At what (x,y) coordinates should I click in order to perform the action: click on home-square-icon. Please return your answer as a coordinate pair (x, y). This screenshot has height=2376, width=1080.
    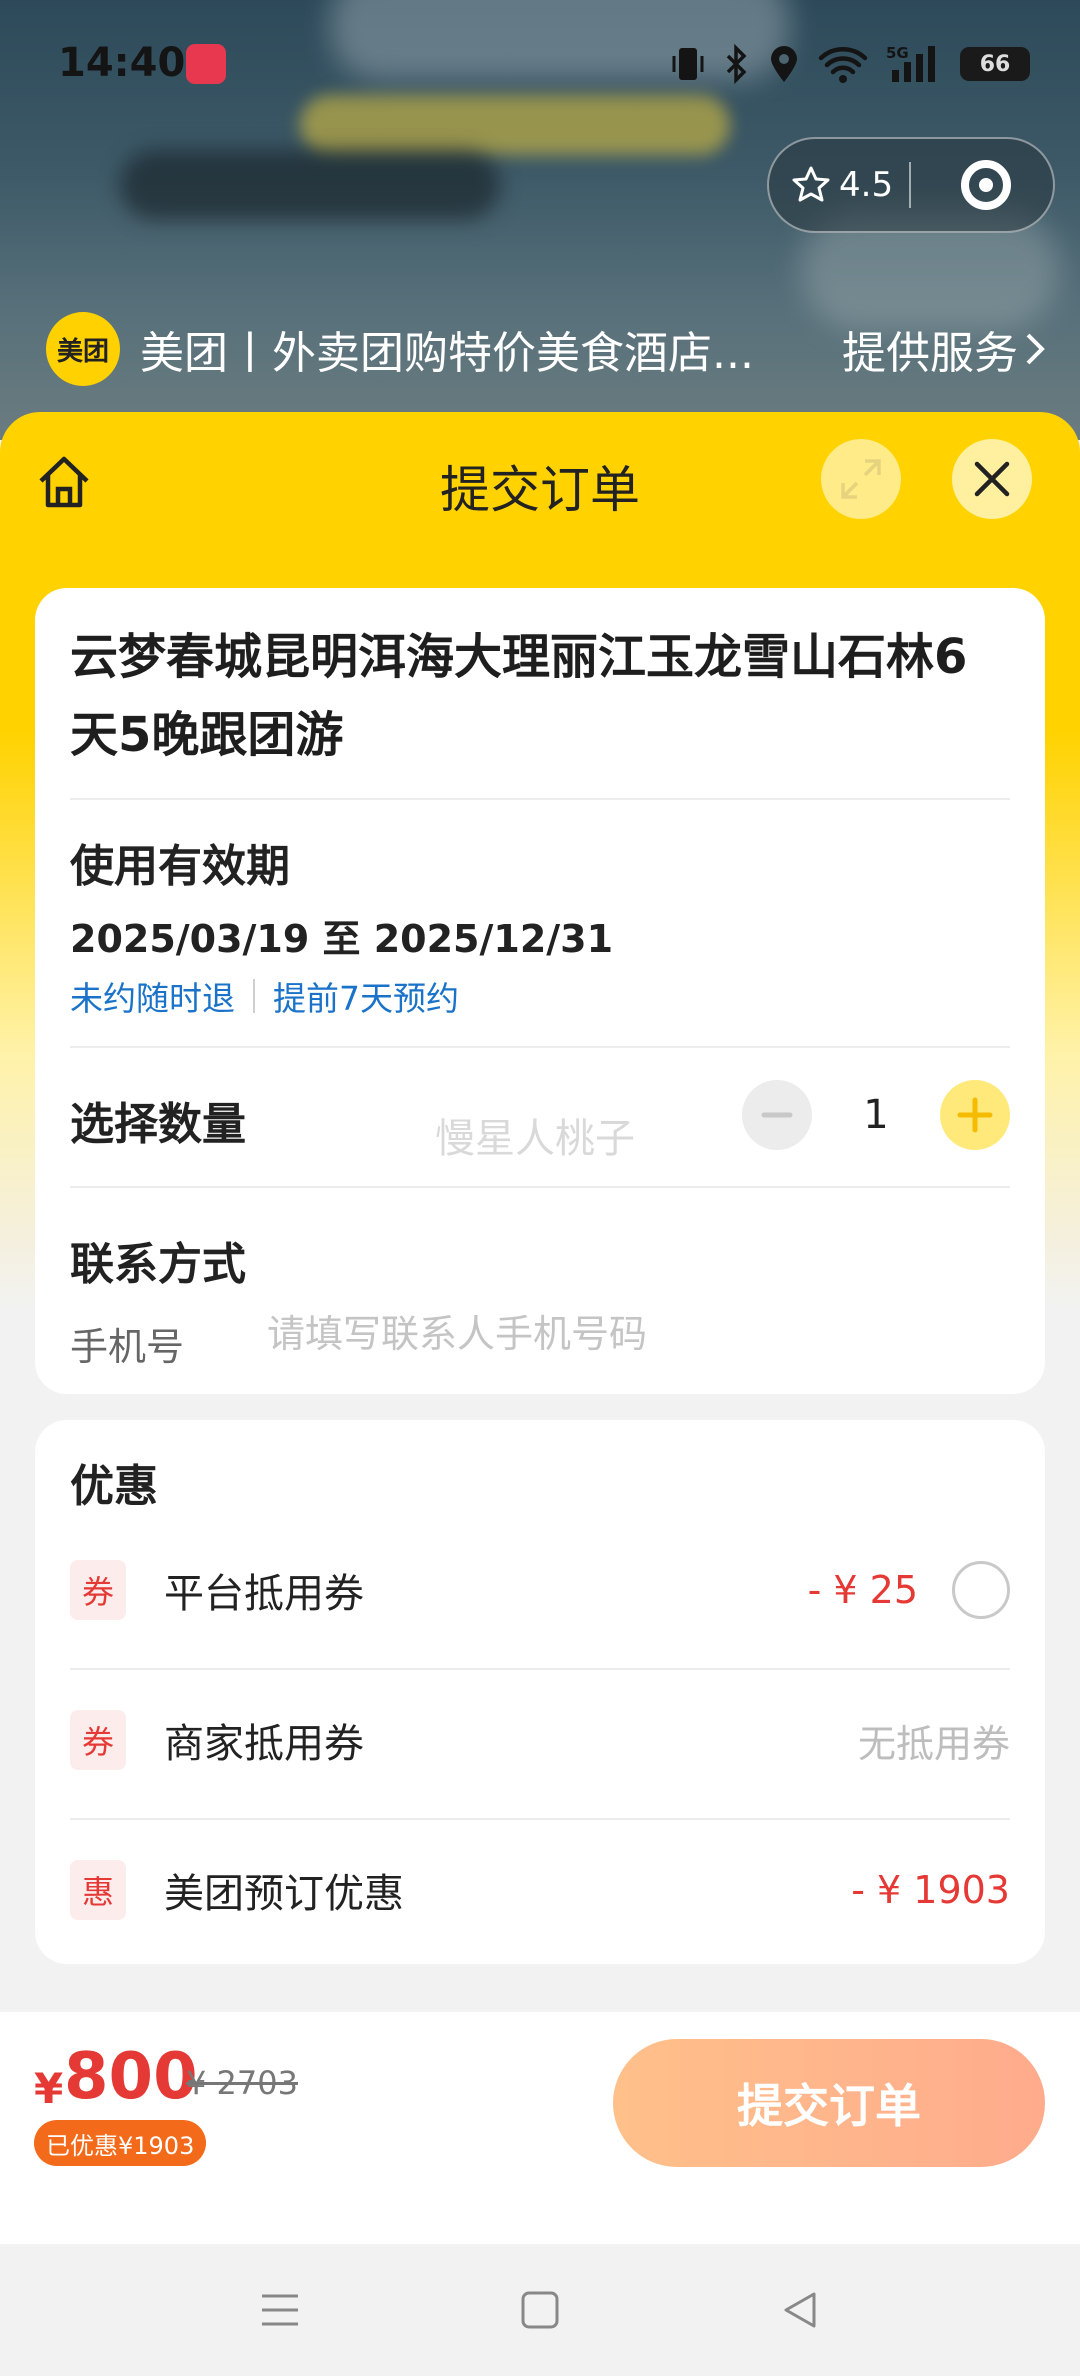
    Looking at the image, I should click on (540, 2310).